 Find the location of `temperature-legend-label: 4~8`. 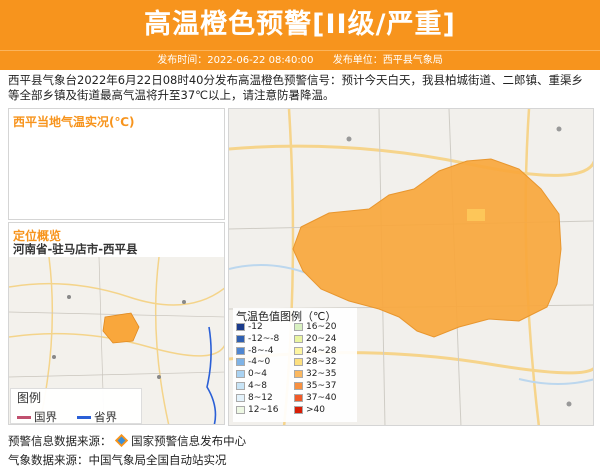

temperature-legend-label: 4~8 is located at coordinates (257, 386).